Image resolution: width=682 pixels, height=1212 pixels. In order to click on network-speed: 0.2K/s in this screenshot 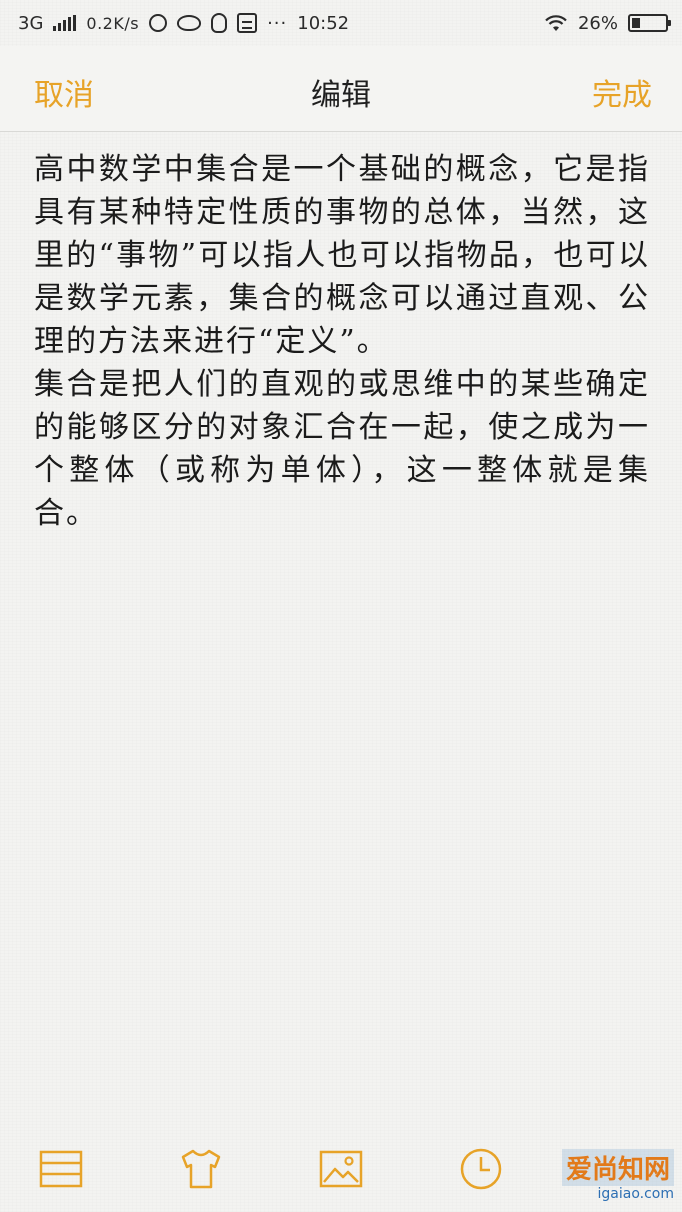, I will do `click(113, 23)`.